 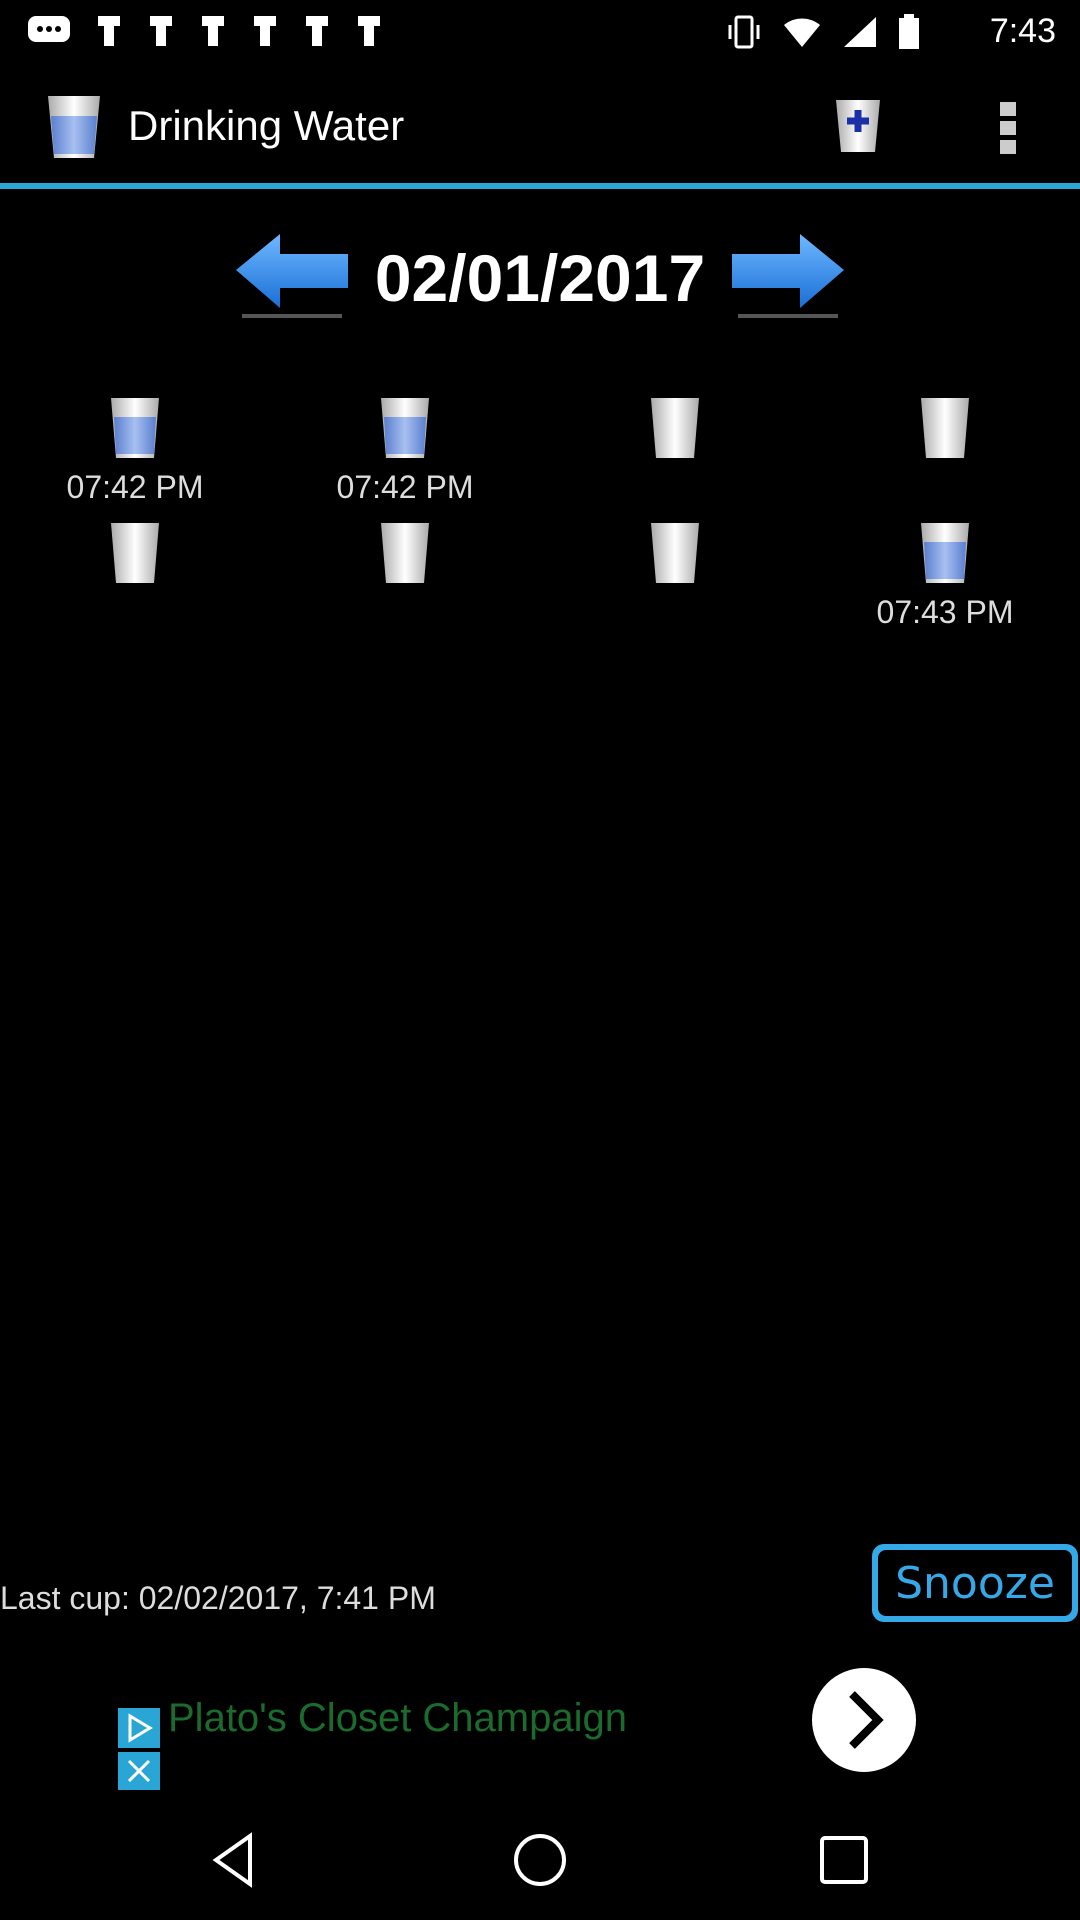 I want to click on snooze-badge: Snooze, so click(x=975, y=1583).